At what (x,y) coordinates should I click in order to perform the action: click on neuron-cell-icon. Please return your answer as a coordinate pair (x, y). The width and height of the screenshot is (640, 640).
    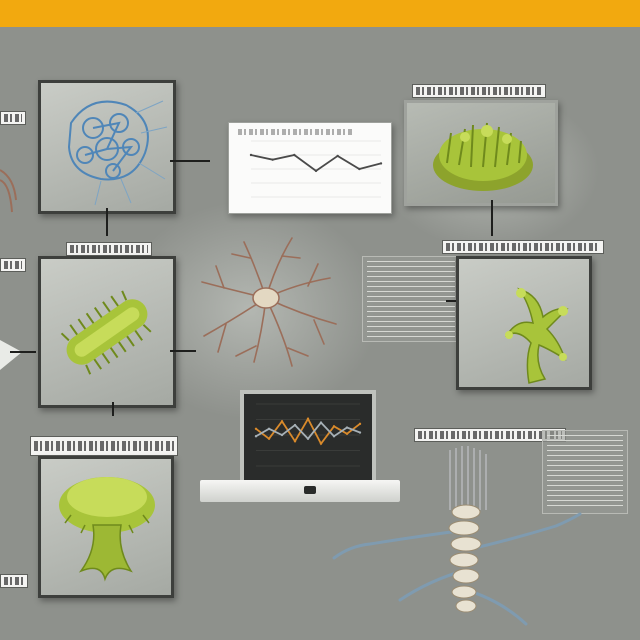
    Looking at the image, I should click on (269, 302).